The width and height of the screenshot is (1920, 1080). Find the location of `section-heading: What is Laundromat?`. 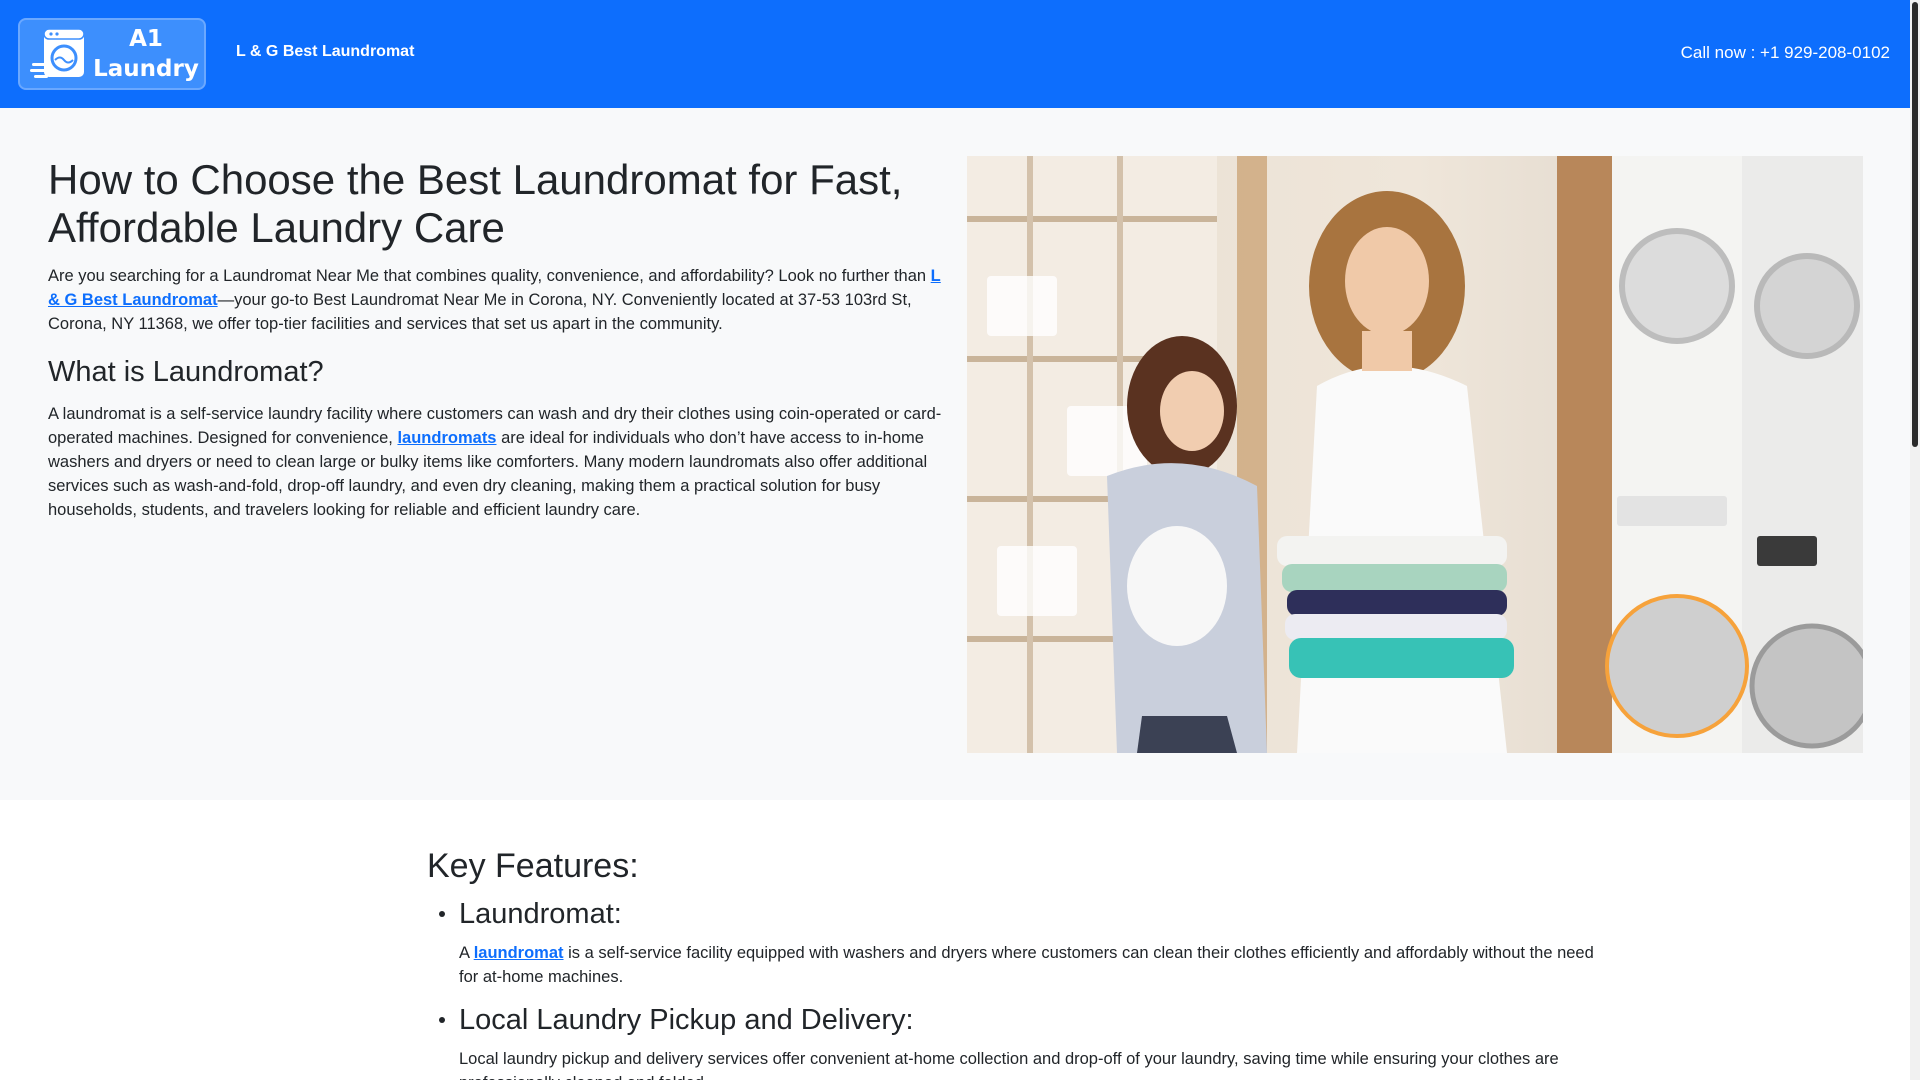

section-heading: What is Laundromat? is located at coordinates (186, 372).